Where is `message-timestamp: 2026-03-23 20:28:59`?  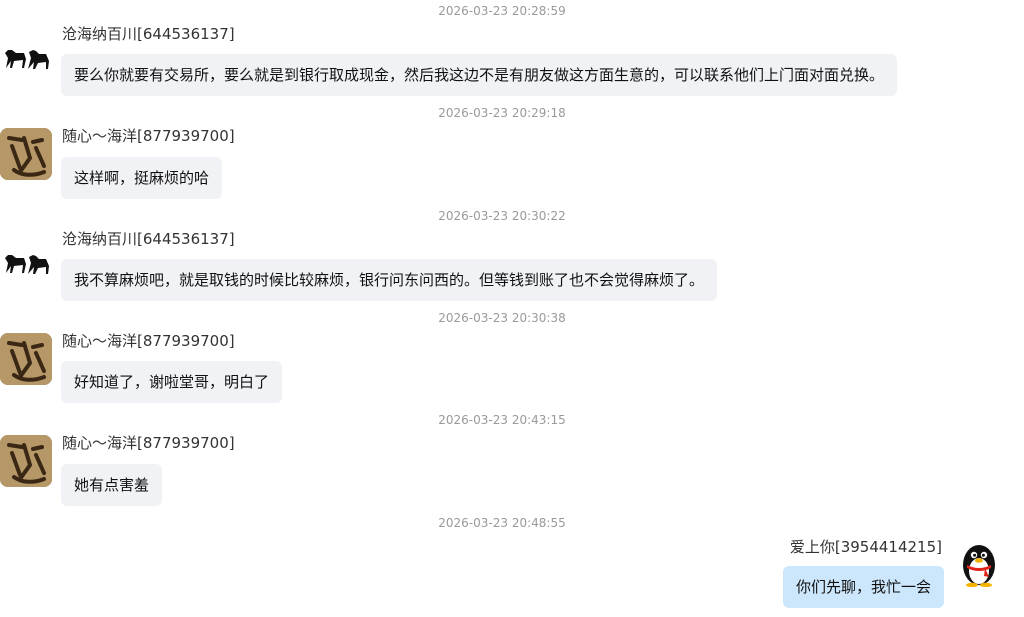 message-timestamp: 2026-03-23 20:28:59 is located at coordinates (502, 11).